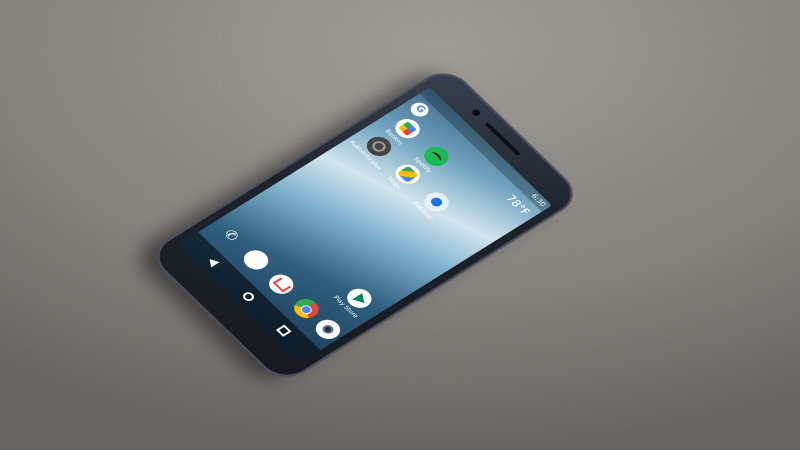 This screenshot has width=800, height=450. I want to click on front-camera, so click(476, 112).